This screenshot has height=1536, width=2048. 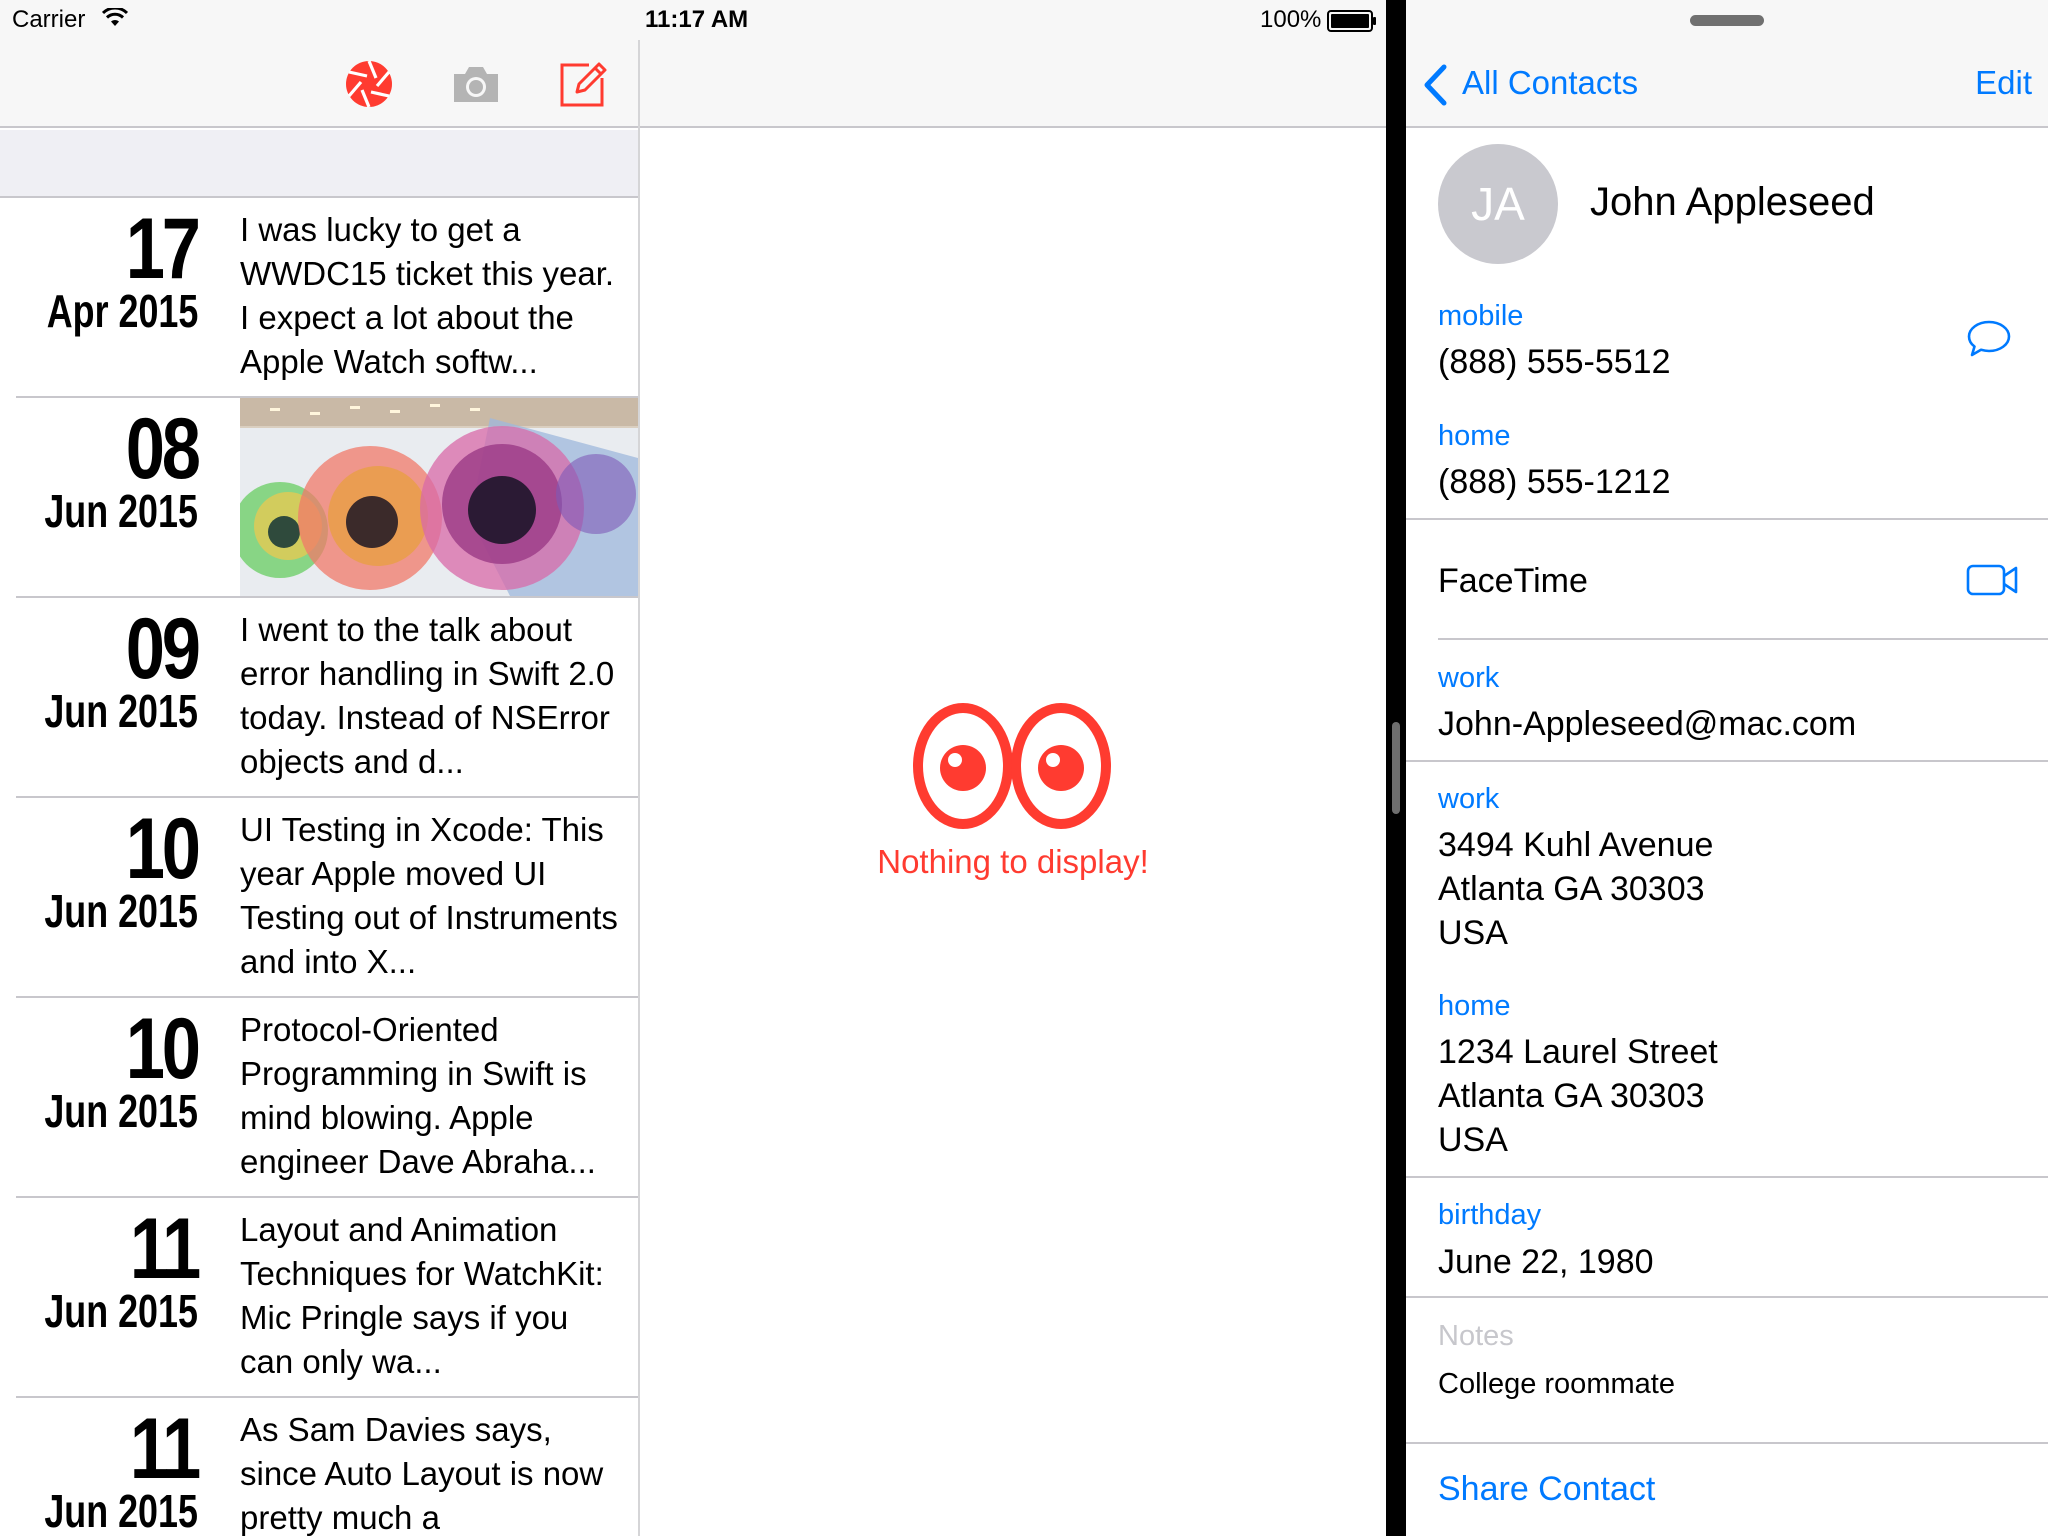 I want to click on email-value: John-Appleseed@mac.com, so click(x=1647, y=724).